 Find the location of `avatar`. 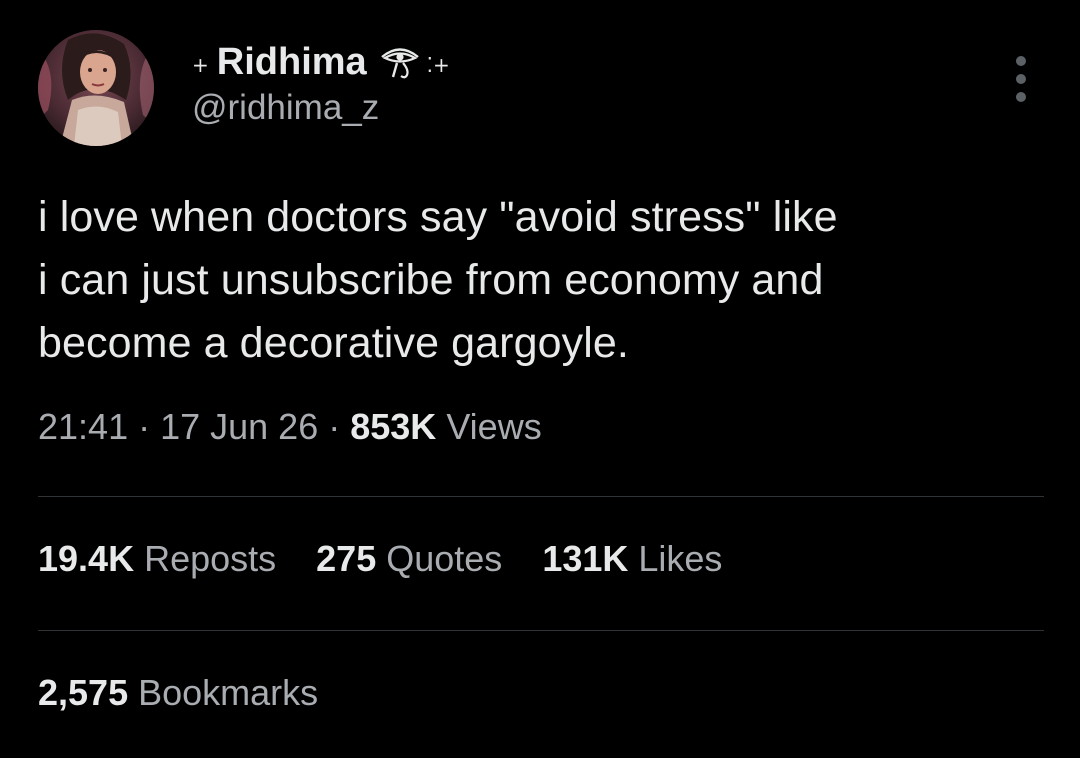

avatar is located at coordinates (96, 88).